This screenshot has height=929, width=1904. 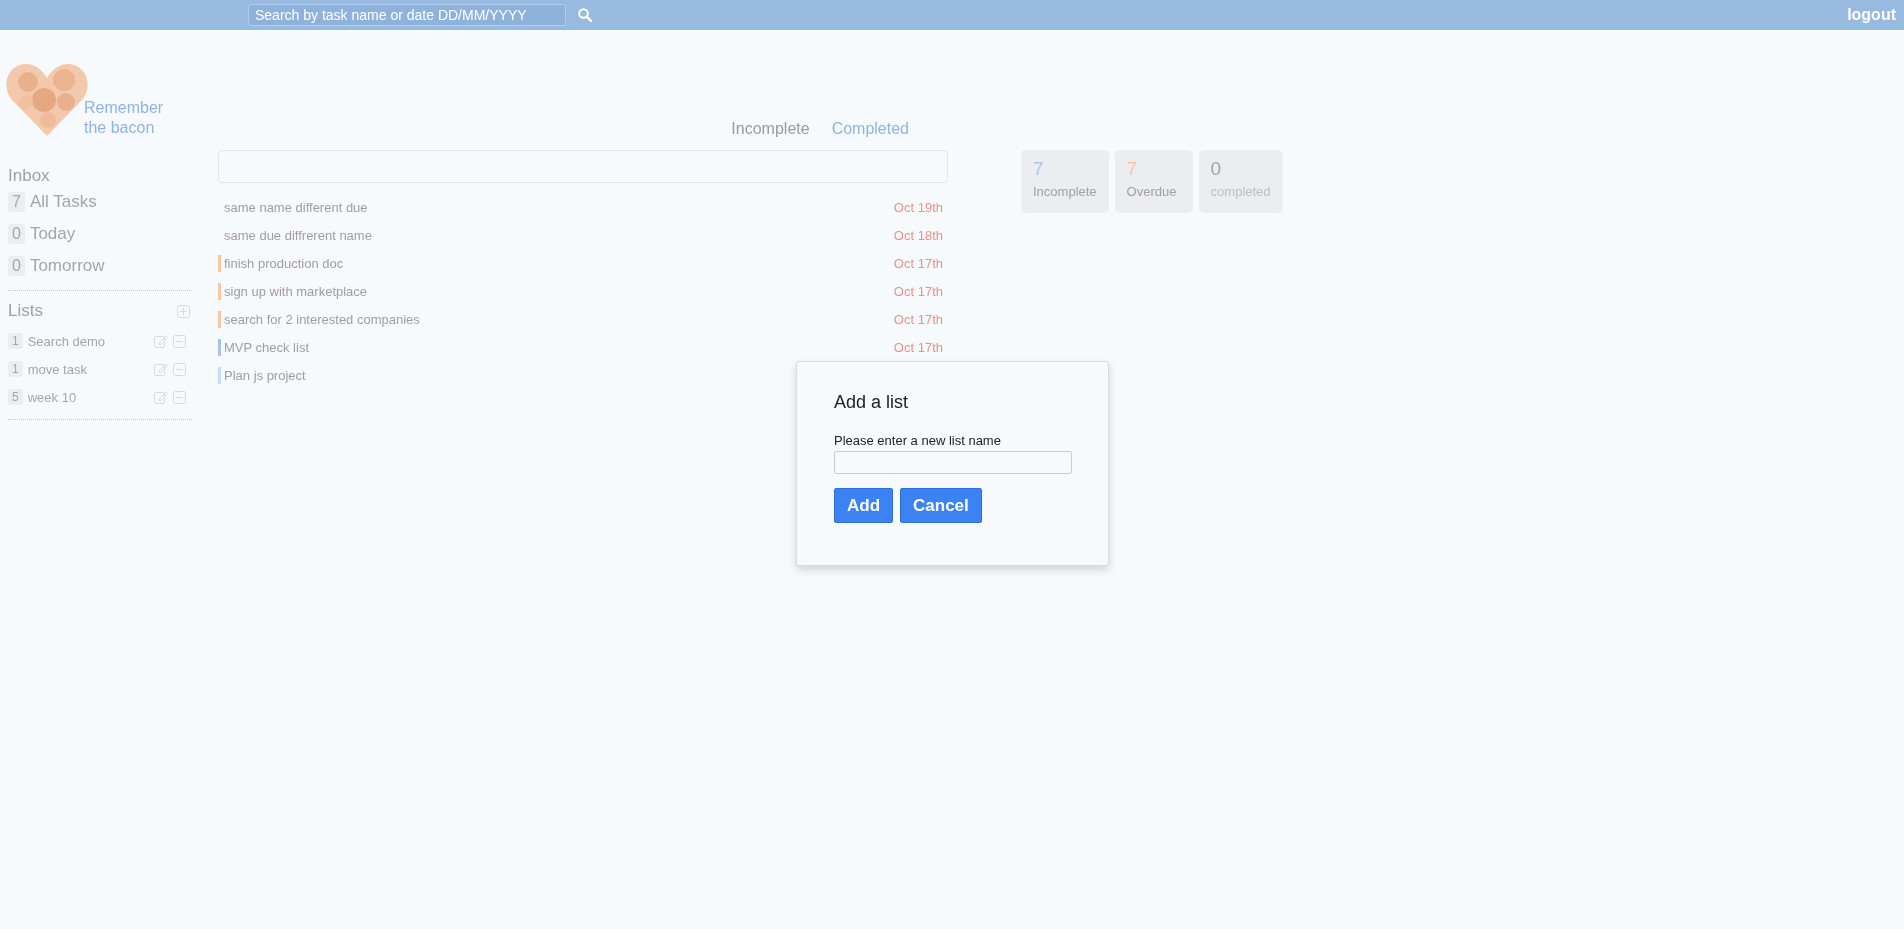 What do you see at coordinates (265, 375) in the screenshot?
I see `task-name: Plan js project` at bounding box center [265, 375].